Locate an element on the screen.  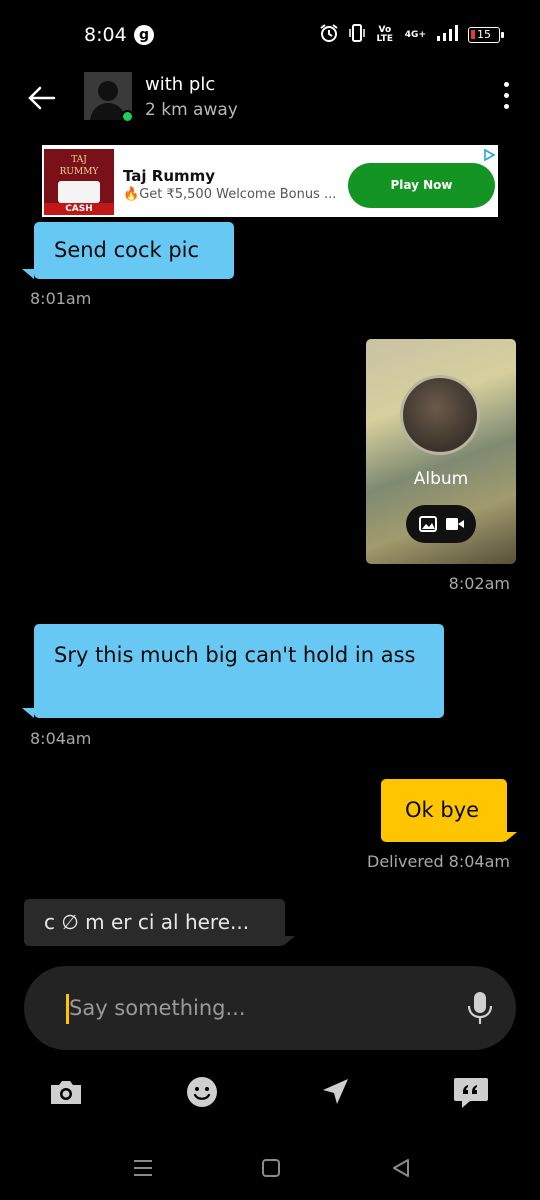
home-button is located at coordinates (271, 1168).